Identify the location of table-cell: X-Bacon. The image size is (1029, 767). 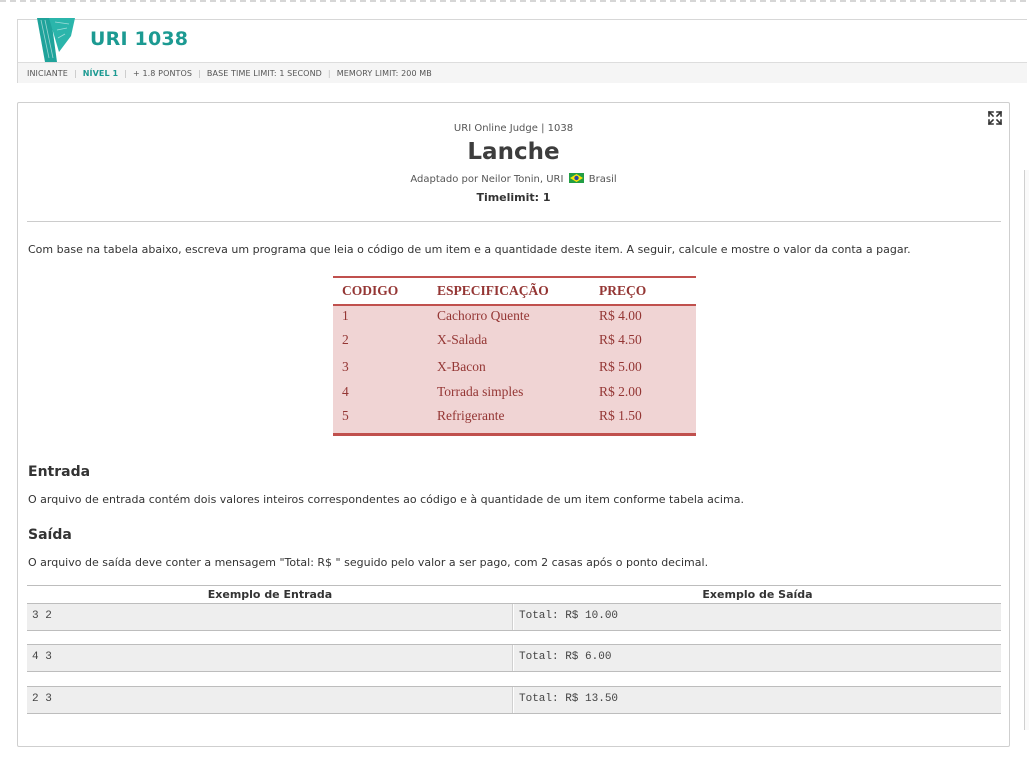
(461, 366).